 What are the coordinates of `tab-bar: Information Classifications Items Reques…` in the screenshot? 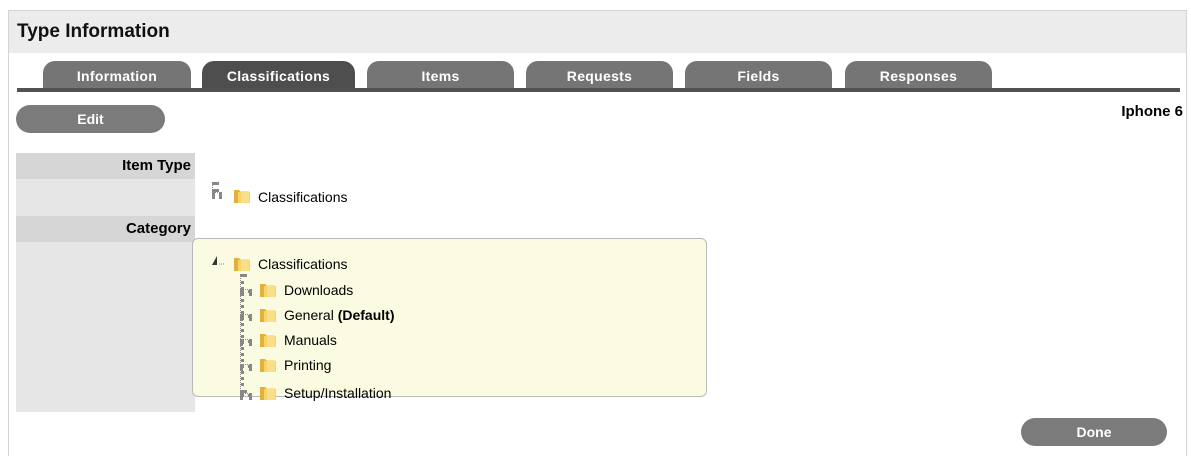 It's located at (597, 75).